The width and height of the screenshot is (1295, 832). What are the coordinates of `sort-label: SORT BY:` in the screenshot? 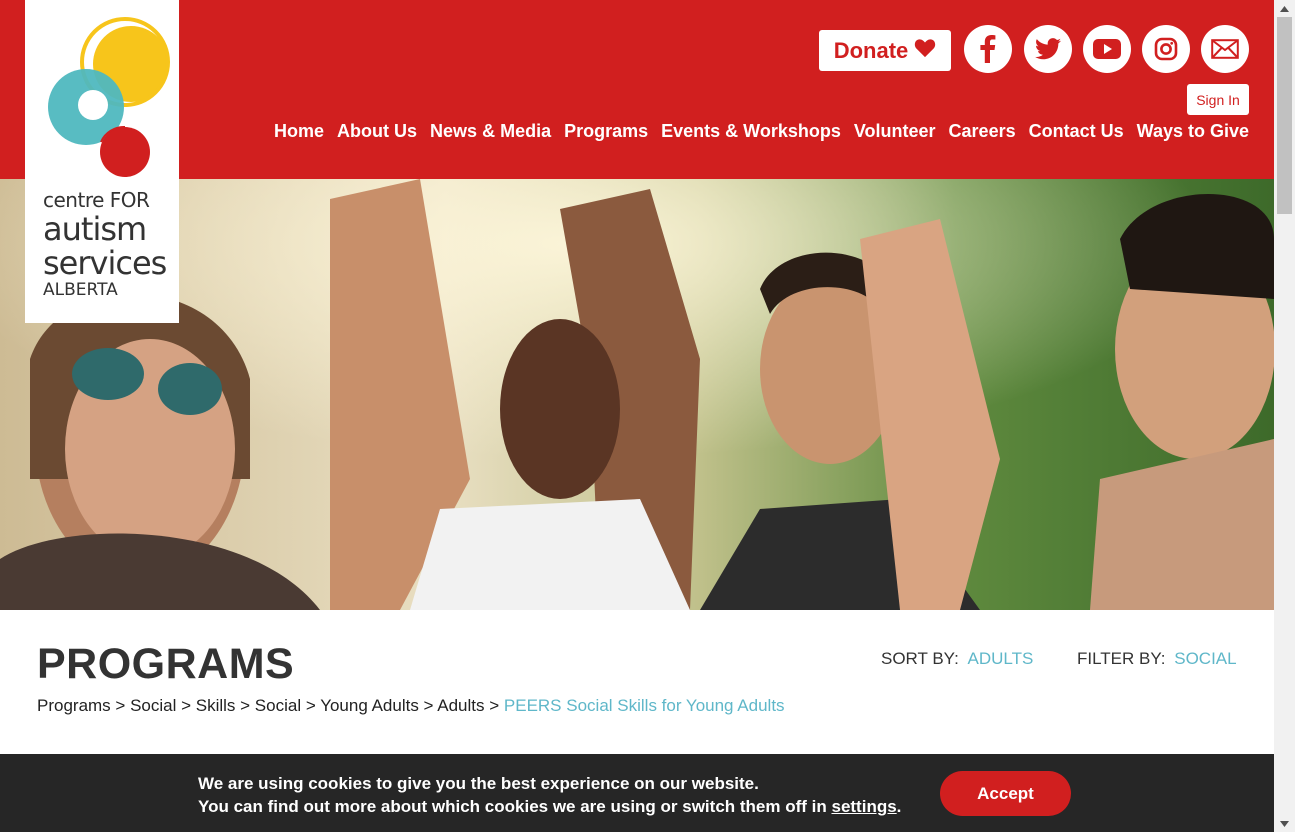 It's located at (920, 658).